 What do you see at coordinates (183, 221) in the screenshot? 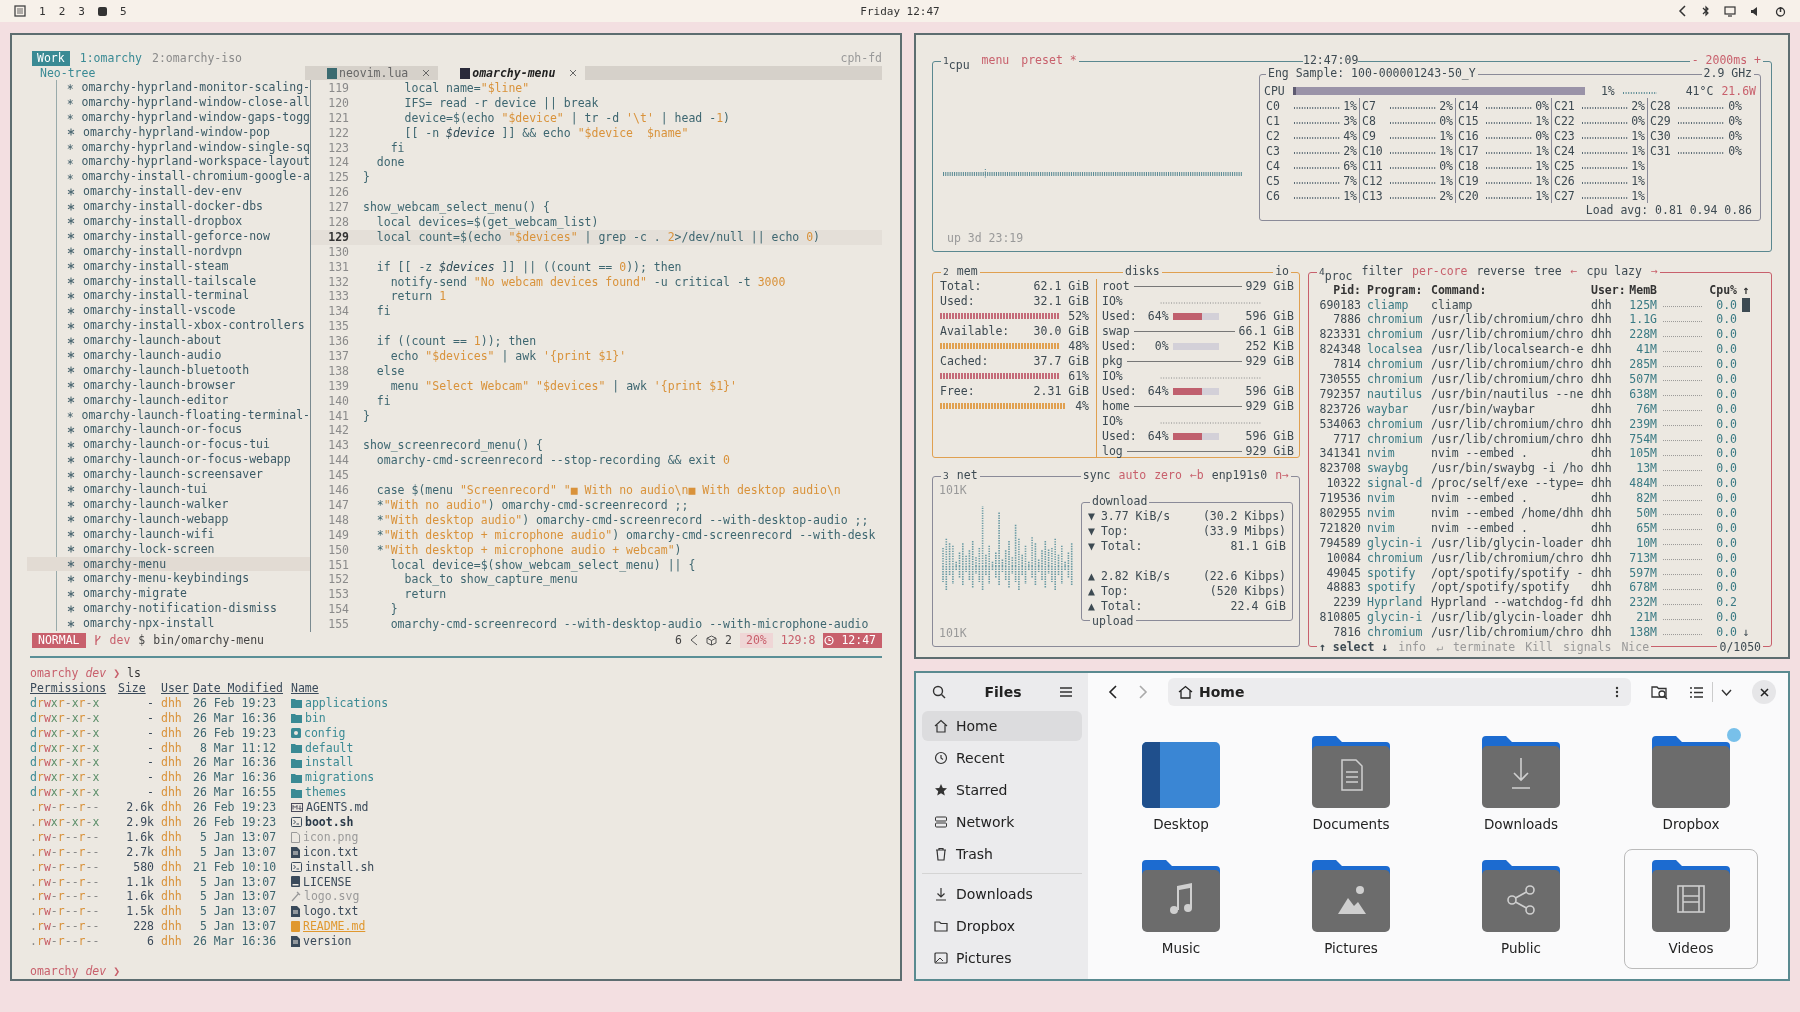
I see `tree-item: omarchy-install-dropbox` at bounding box center [183, 221].